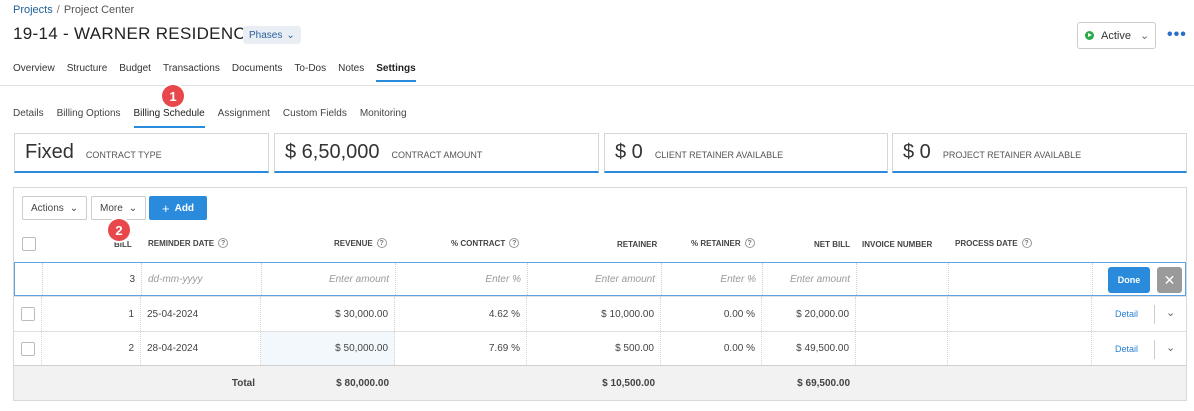  Describe the element at coordinates (123, 244) in the screenshot. I see `col-bill: BILL` at that location.